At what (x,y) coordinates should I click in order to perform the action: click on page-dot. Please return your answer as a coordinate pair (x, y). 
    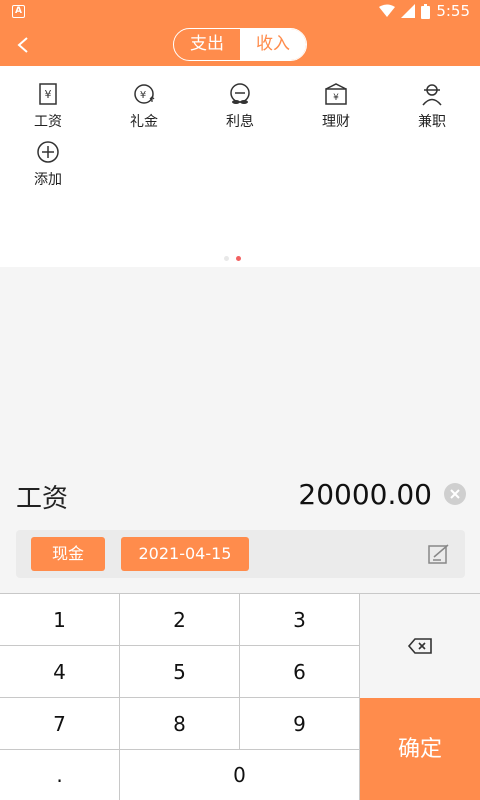
    Looking at the image, I should click on (226, 258).